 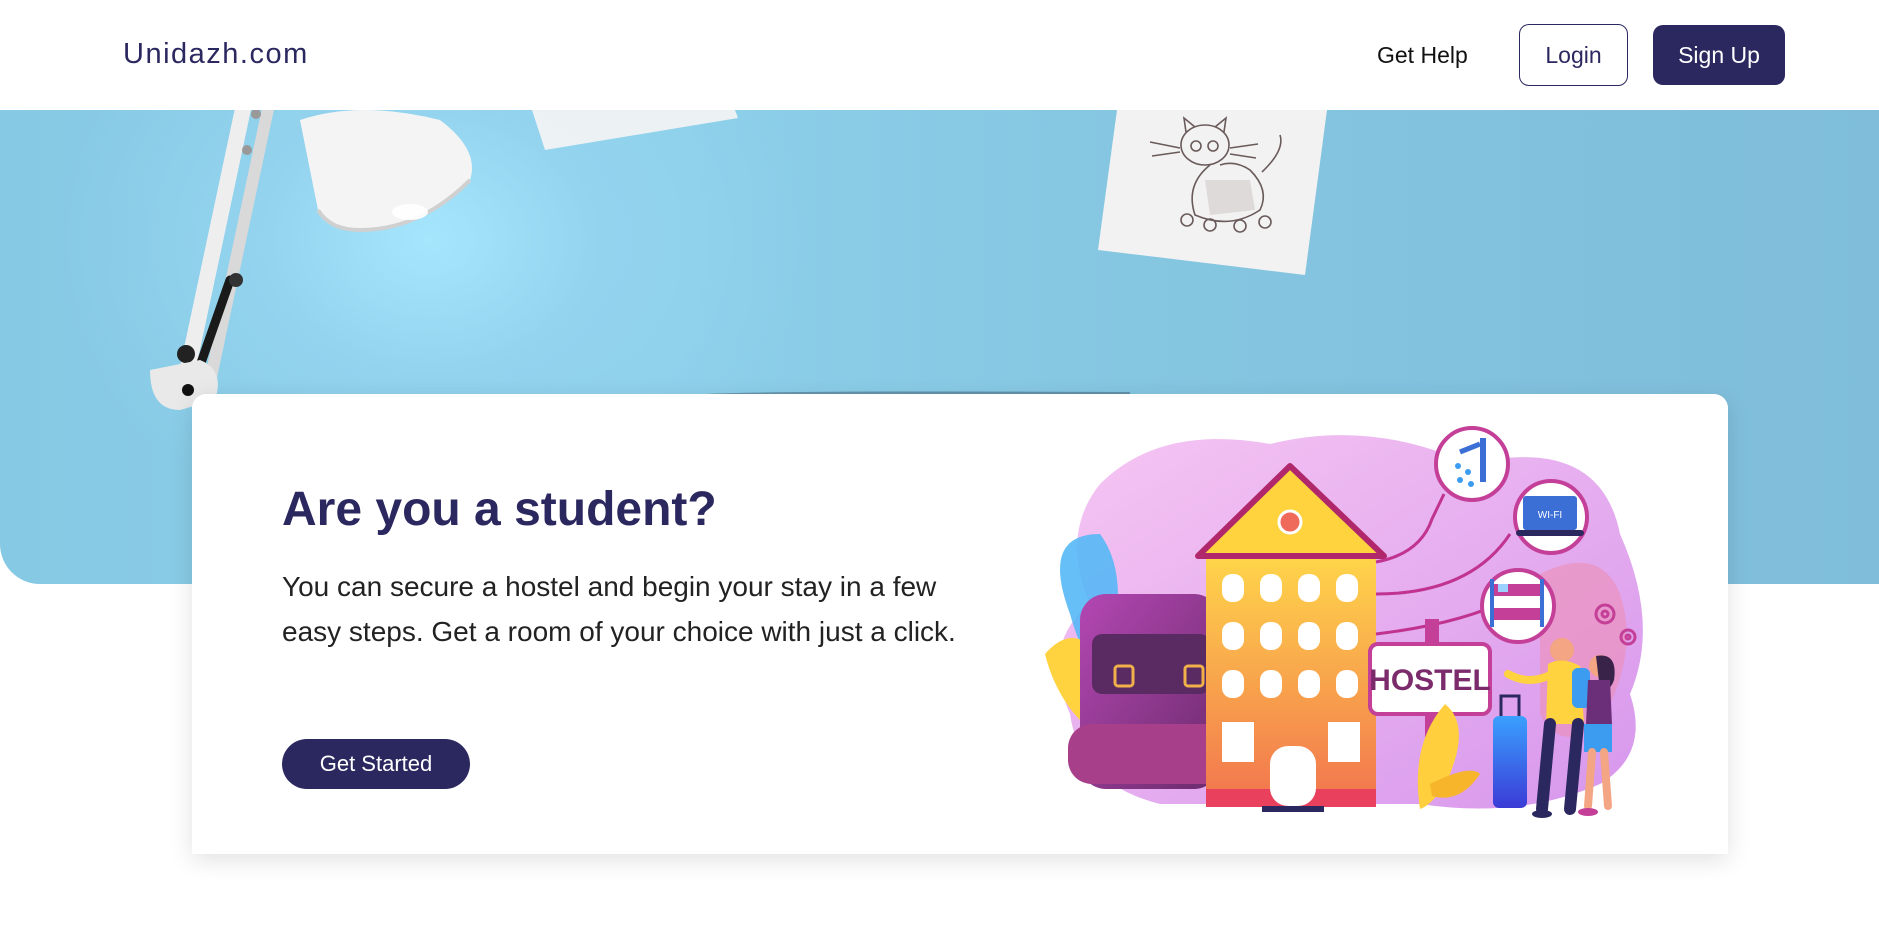 I want to click on shower-icon, so click(x=1472, y=464).